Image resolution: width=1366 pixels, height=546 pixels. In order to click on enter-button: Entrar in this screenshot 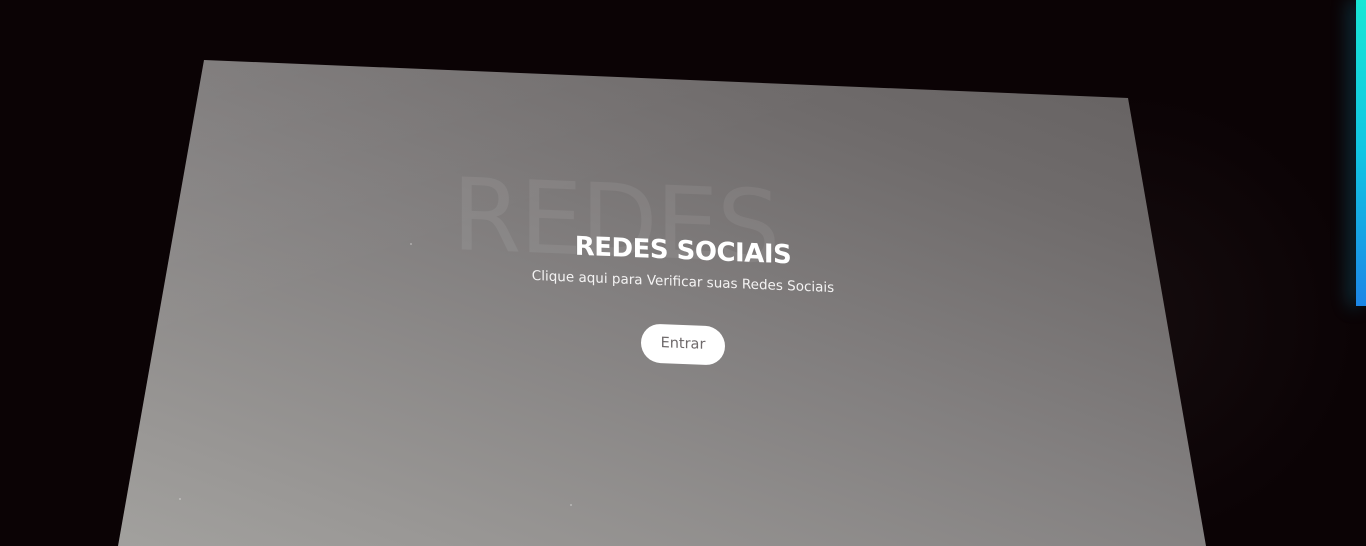, I will do `click(683, 344)`.